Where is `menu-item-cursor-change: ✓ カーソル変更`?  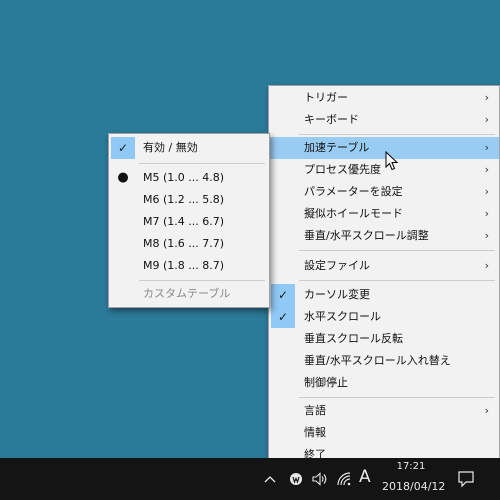 menu-item-cursor-change: ✓ カーソル変更 is located at coordinates (384, 295).